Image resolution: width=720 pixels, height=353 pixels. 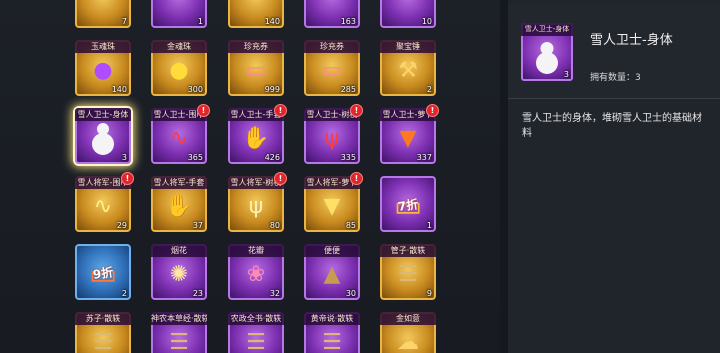 I want to click on slot-count: 163, so click(x=348, y=21).